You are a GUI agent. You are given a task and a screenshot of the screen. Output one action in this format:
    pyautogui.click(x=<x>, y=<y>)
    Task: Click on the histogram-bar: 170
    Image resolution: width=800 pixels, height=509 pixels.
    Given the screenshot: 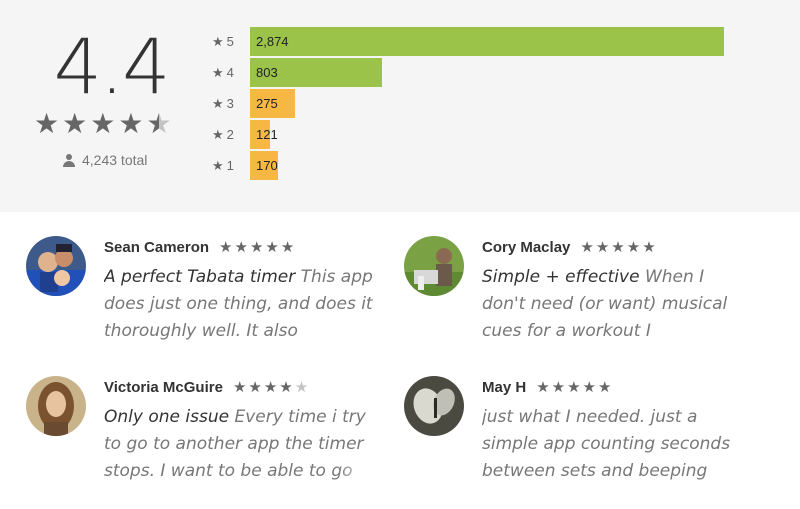 What is the action you would take?
    pyautogui.click(x=264, y=165)
    